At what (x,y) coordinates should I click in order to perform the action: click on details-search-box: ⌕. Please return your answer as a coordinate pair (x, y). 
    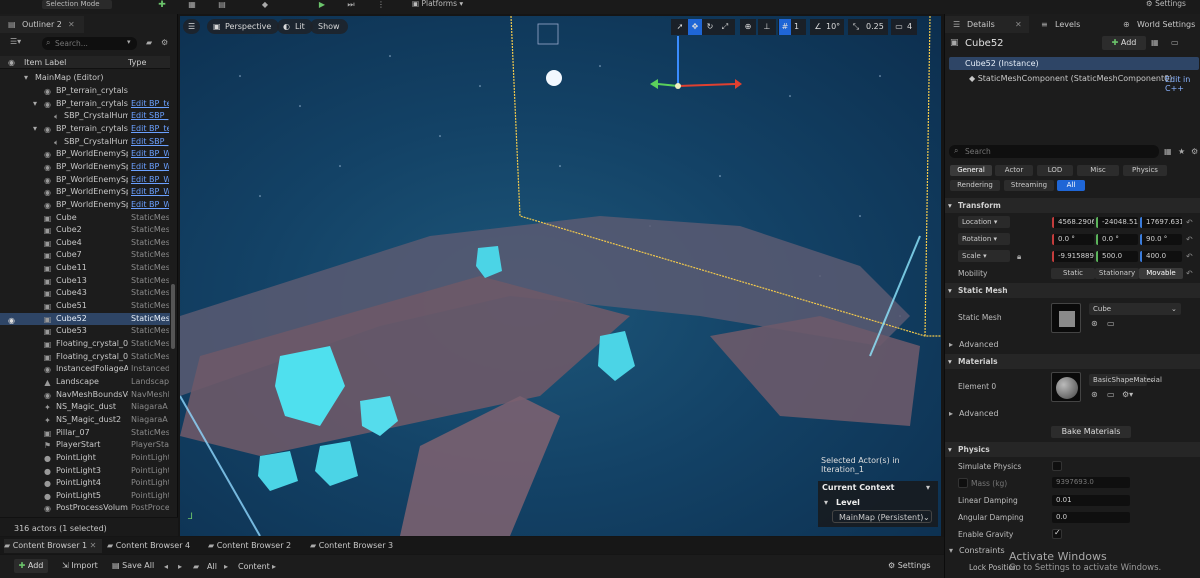
    Looking at the image, I should click on (1054, 151).